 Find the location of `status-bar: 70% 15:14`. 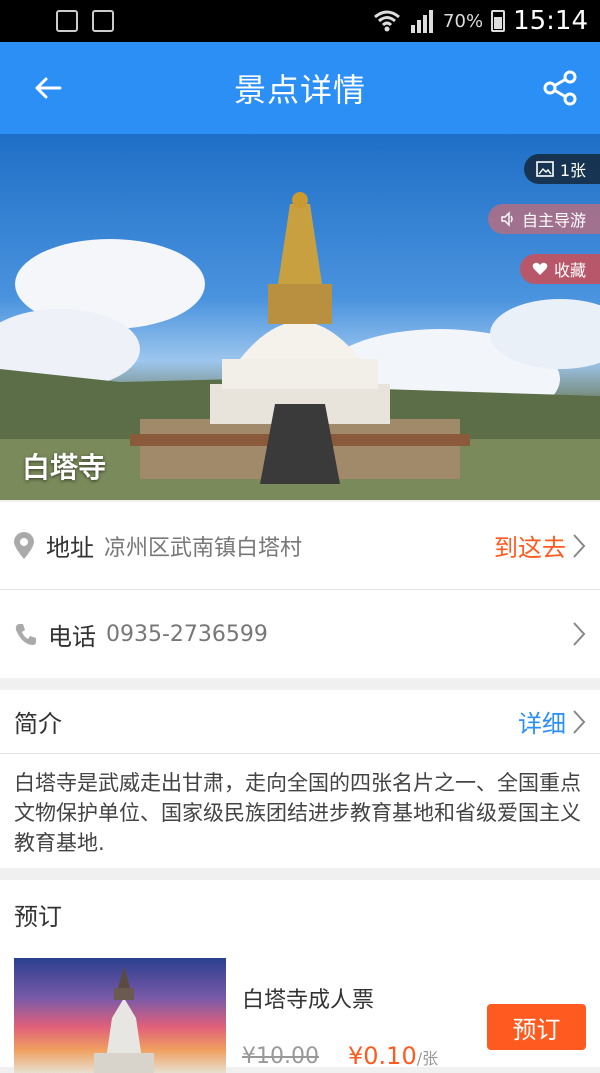

status-bar: 70% 15:14 is located at coordinates (300, 21).